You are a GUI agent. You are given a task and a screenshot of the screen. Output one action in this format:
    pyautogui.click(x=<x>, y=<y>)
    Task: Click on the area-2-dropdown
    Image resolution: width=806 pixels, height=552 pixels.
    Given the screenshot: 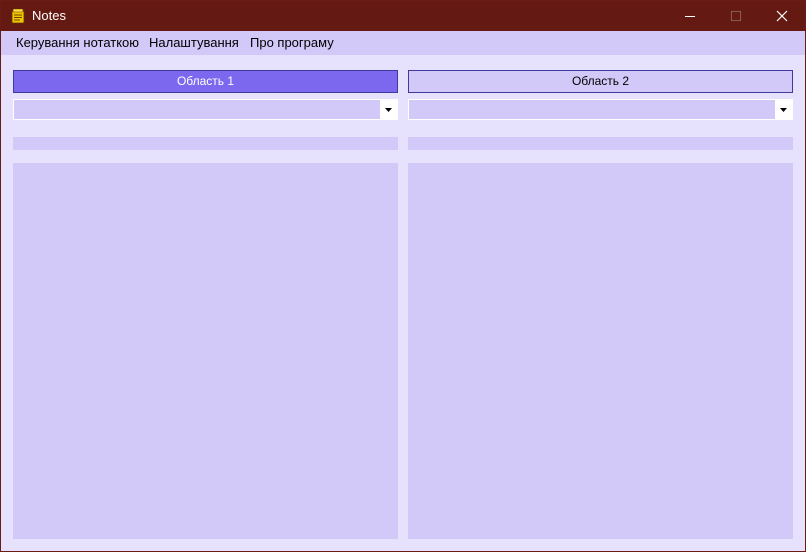 What is the action you would take?
    pyautogui.click(x=600, y=109)
    